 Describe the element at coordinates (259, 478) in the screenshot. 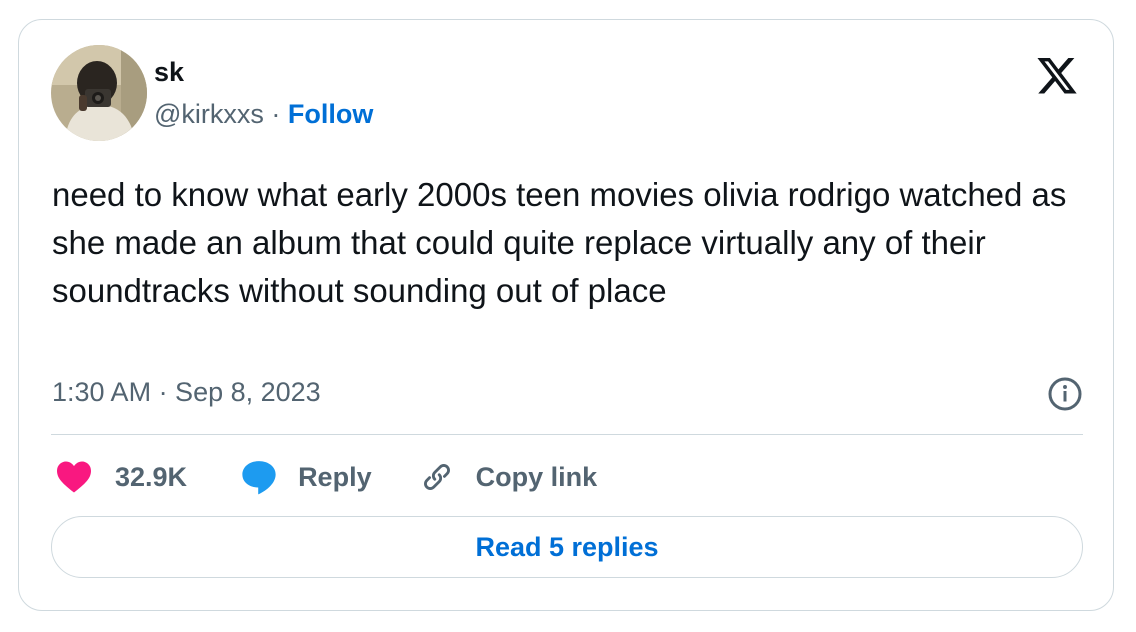

I see `speech-bubble-icon` at that location.